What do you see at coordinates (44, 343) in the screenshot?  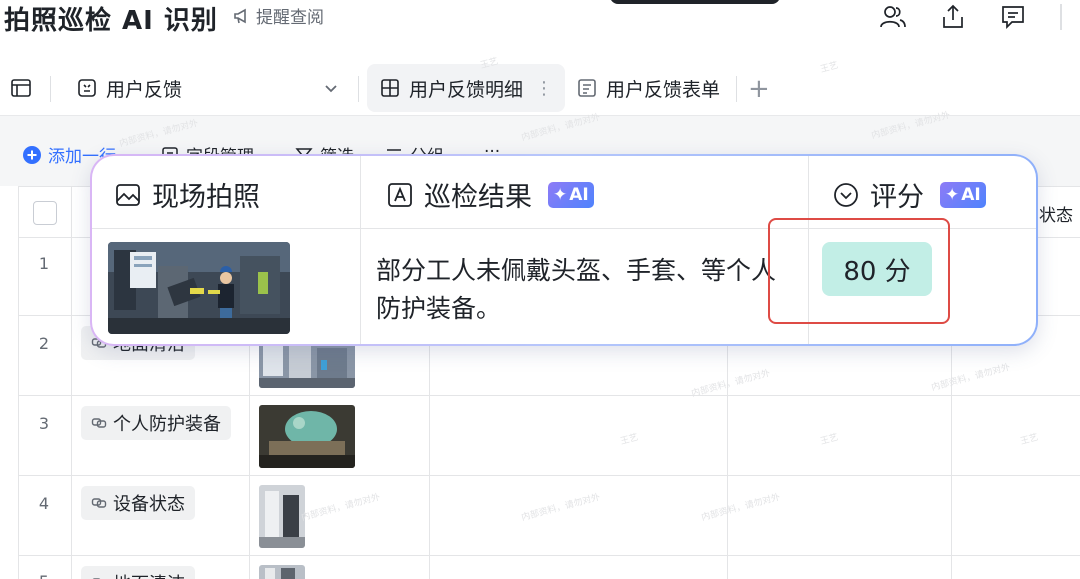 I see `row-number: 2` at bounding box center [44, 343].